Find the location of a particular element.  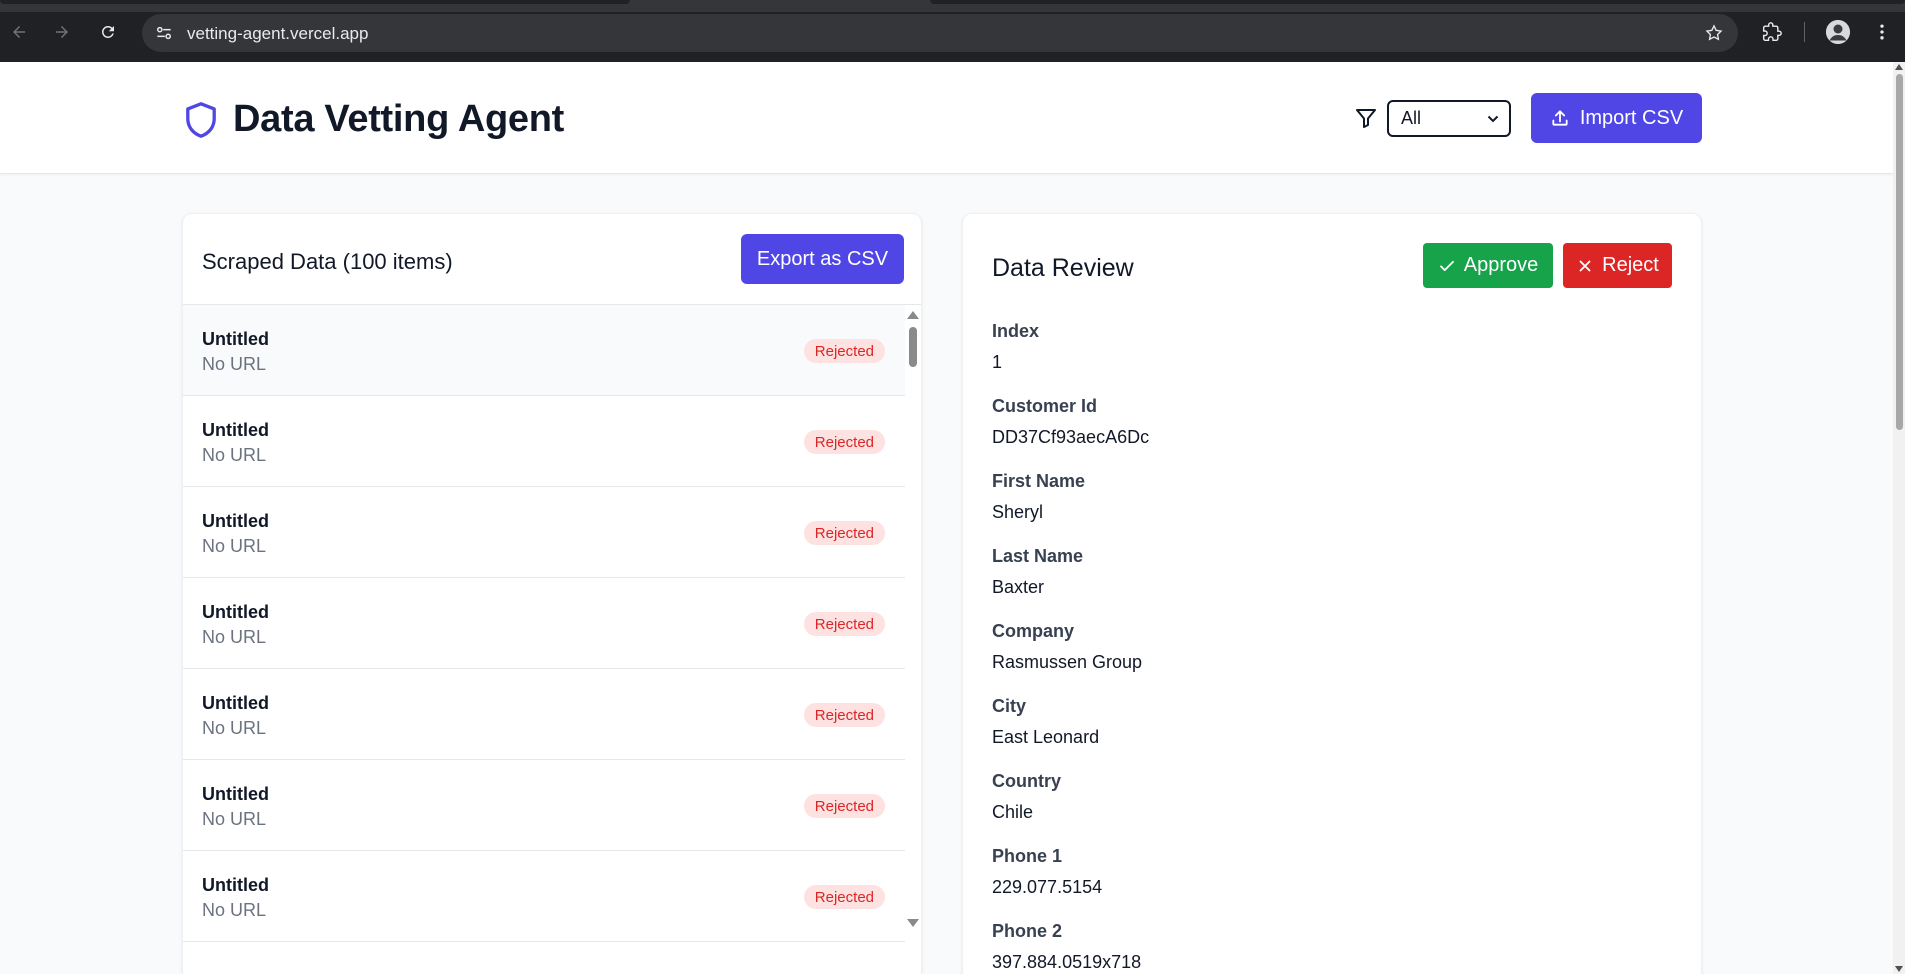

scraped-data-title: Scraped Data (100 items) is located at coordinates (327, 261).